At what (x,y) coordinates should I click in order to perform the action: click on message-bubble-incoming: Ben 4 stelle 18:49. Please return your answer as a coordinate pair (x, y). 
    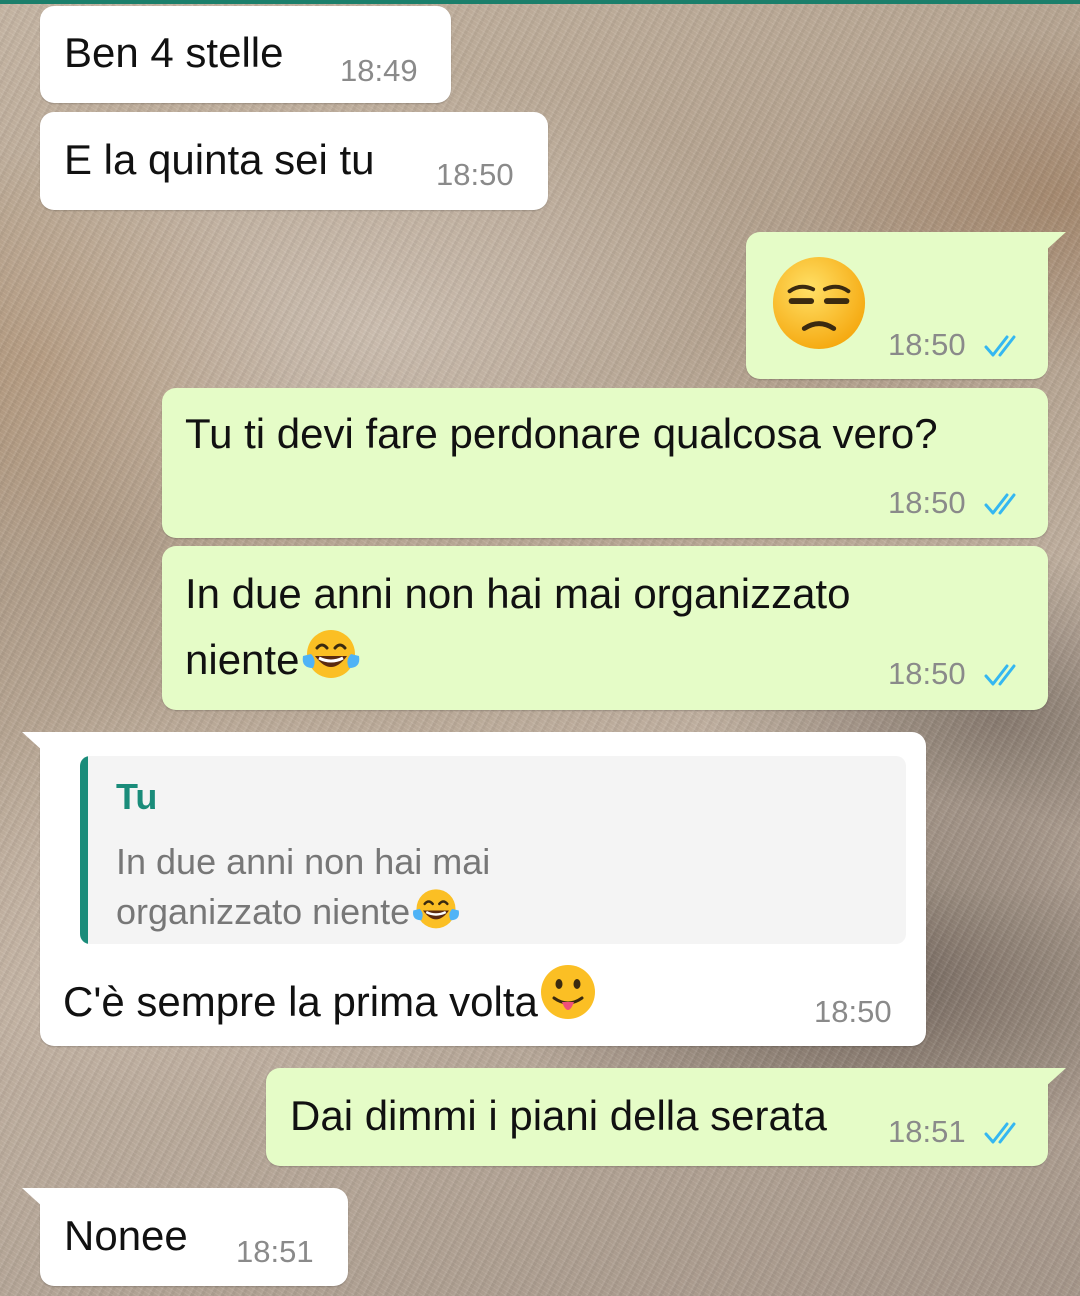
    Looking at the image, I should click on (245, 54).